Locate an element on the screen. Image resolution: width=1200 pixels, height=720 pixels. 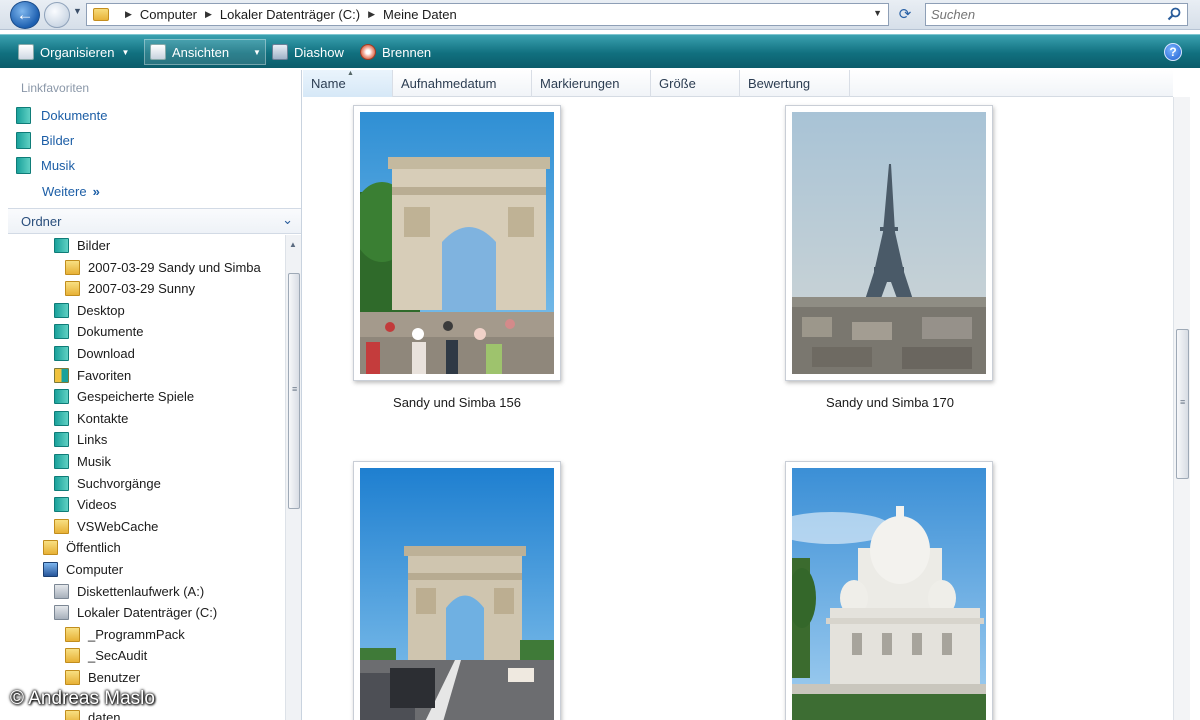
history-dropdown-icon: ▼ is located at coordinates (77, 11).